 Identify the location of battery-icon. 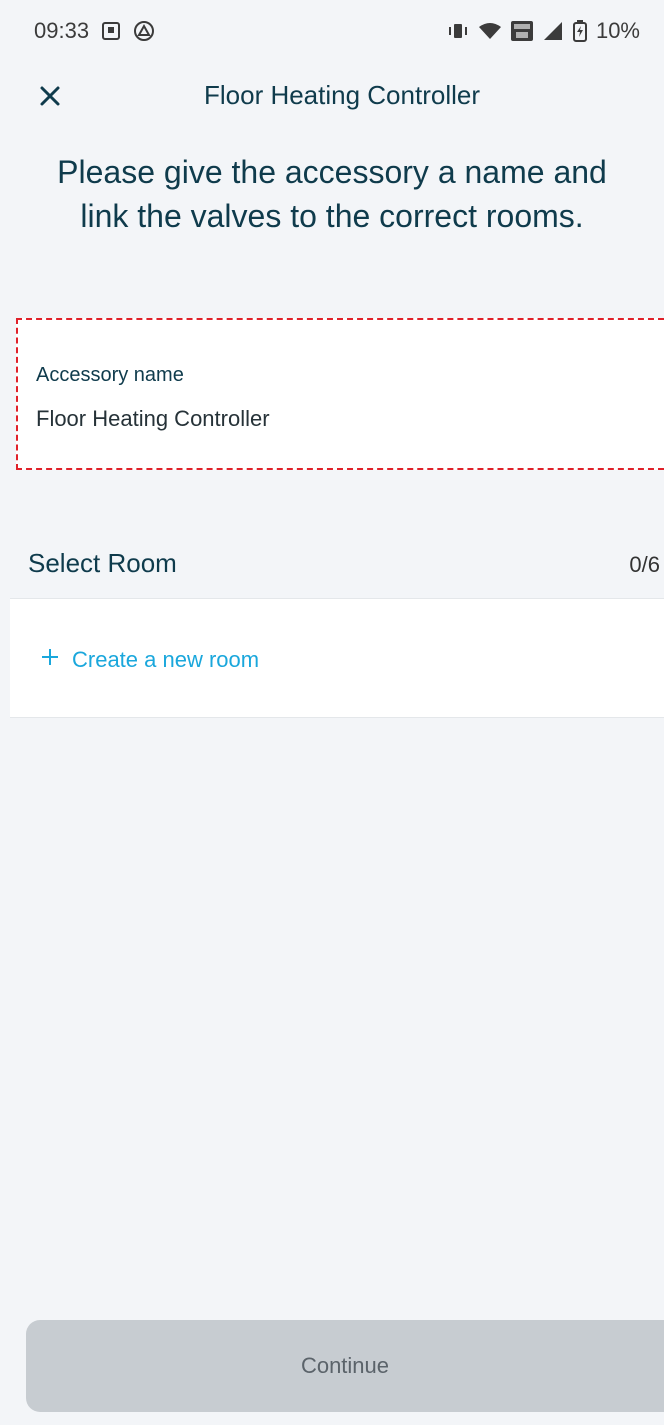
(580, 31).